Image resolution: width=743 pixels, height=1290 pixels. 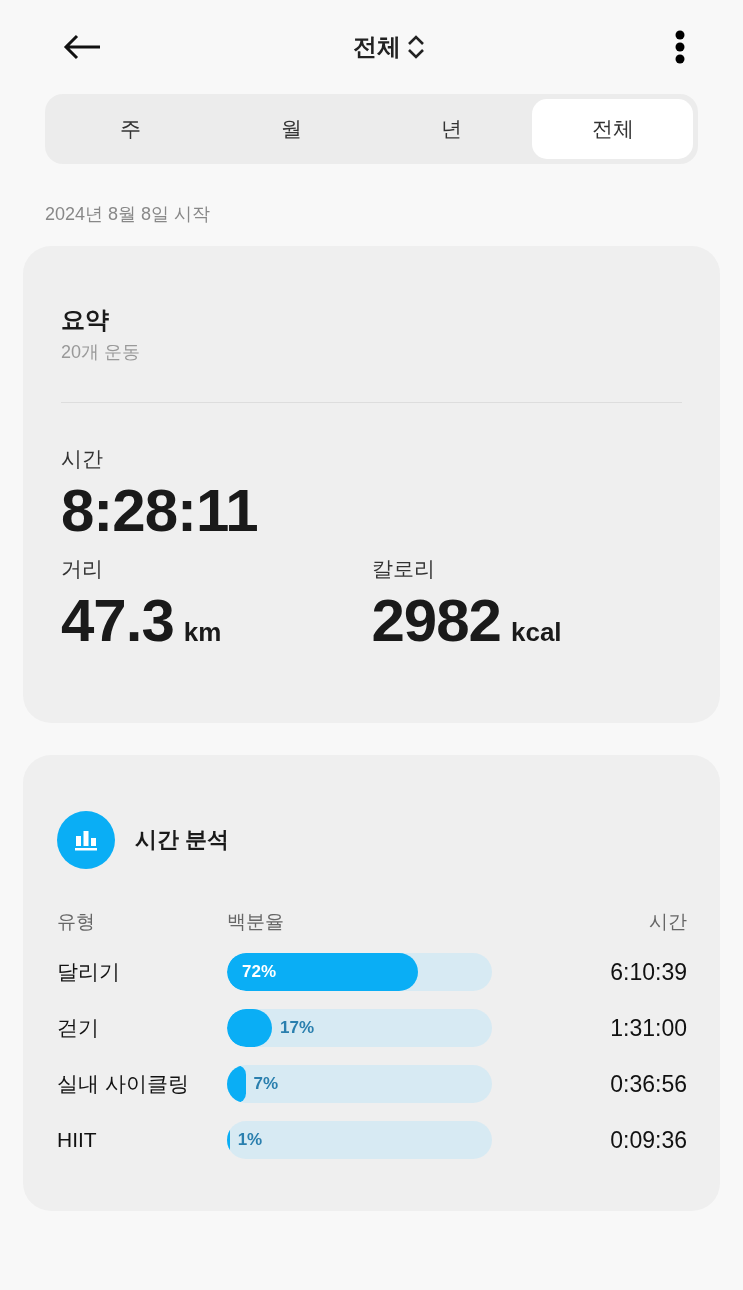 What do you see at coordinates (250, 1140) in the screenshot?
I see `percentage-text: 1%` at bounding box center [250, 1140].